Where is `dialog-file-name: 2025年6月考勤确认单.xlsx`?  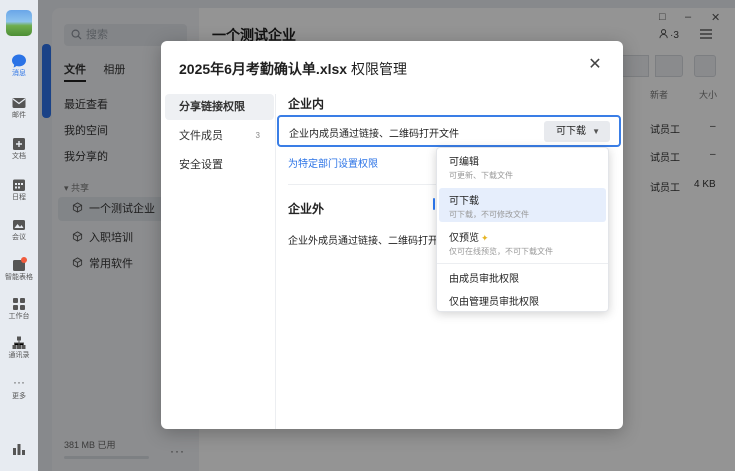
dialog-file-name: 2025年6月考勤确认单.xlsx is located at coordinates (263, 69).